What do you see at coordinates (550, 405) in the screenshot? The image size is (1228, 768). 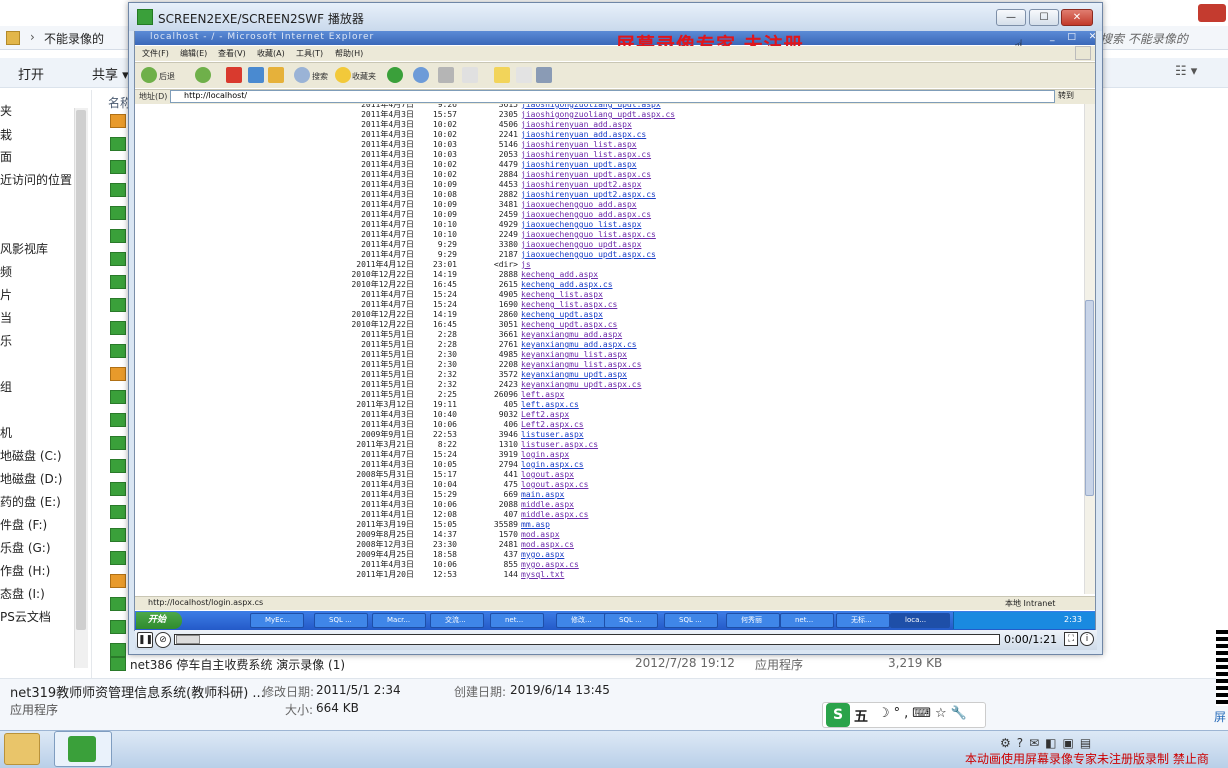 I see `file-link: left.aspx.cs` at bounding box center [550, 405].